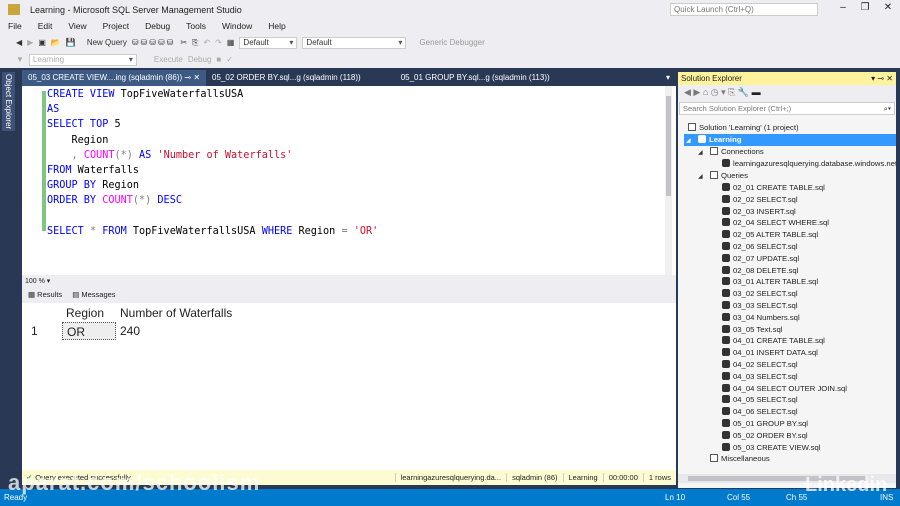 This screenshot has height=506, width=900. What do you see at coordinates (212, 140) in the screenshot?
I see `code-line: Region` at bounding box center [212, 140].